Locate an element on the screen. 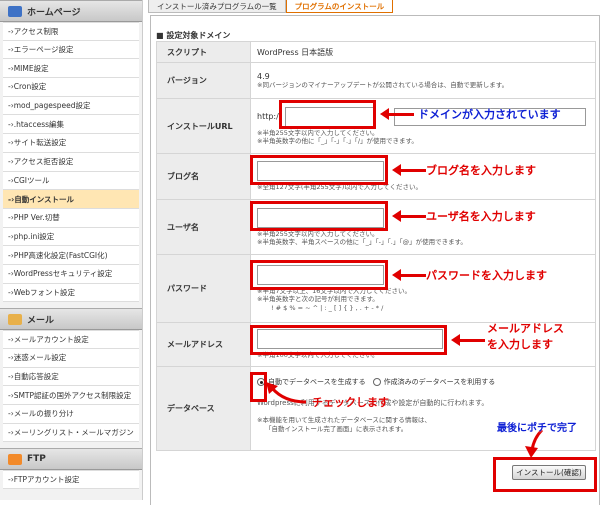  mail-icon is located at coordinates (15, 319).